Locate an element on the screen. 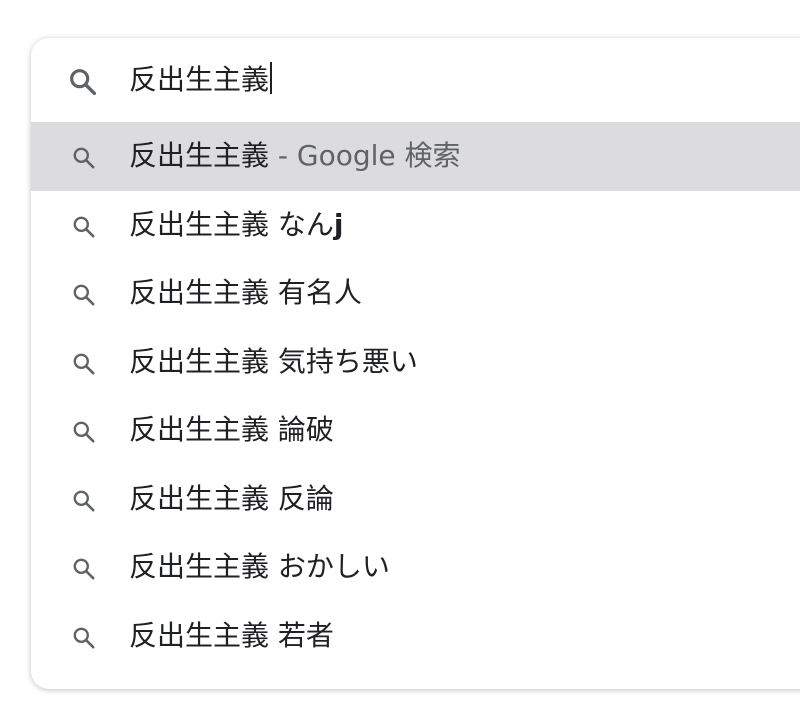 The width and height of the screenshot is (800, 726). suggestion-text: 反出生主義 気持ち悪い is located at coordinates (273, 362).